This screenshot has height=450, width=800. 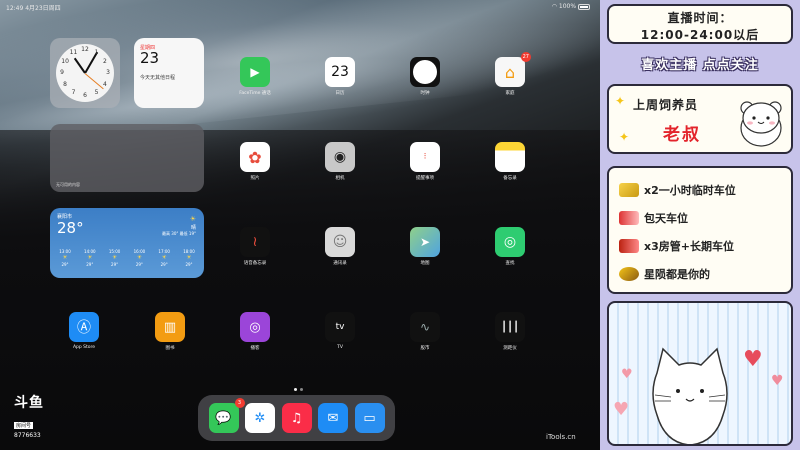 I want to click on app-podcasts: ◎ 播客, so click(x=255, y=331).